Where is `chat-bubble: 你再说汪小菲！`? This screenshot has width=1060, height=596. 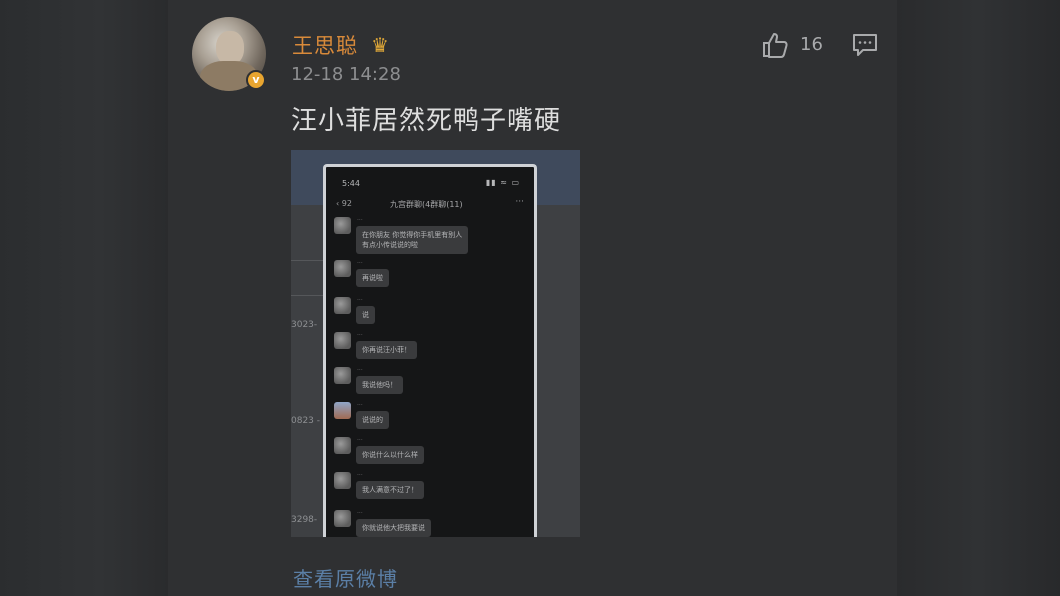 chat-bubble: 你再说汪小菲！ is located at coordinates (386, 350).